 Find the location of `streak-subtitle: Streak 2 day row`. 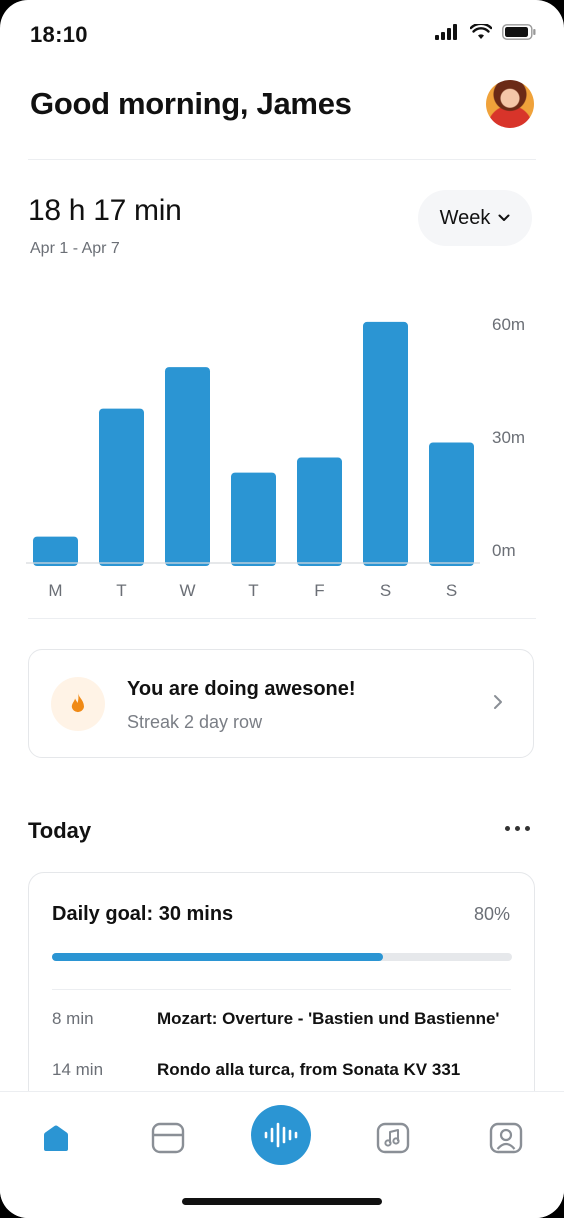

streak-subtitle: Streak 2 day row is located at coordinates (195, 722).